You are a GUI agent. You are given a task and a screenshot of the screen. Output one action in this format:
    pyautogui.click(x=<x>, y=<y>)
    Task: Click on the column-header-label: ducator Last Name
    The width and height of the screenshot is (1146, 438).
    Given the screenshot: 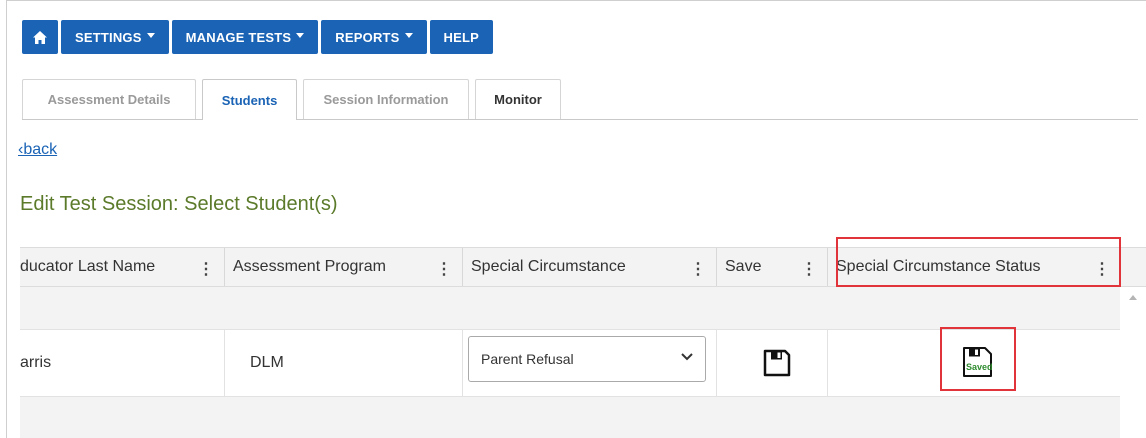 What is the action you would take?
    pyautogui.click(x=88, y=266)
    